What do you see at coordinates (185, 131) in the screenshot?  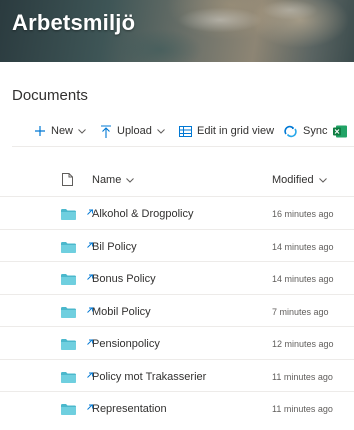 I see `grid-icon` at bounding box center [185, 131].